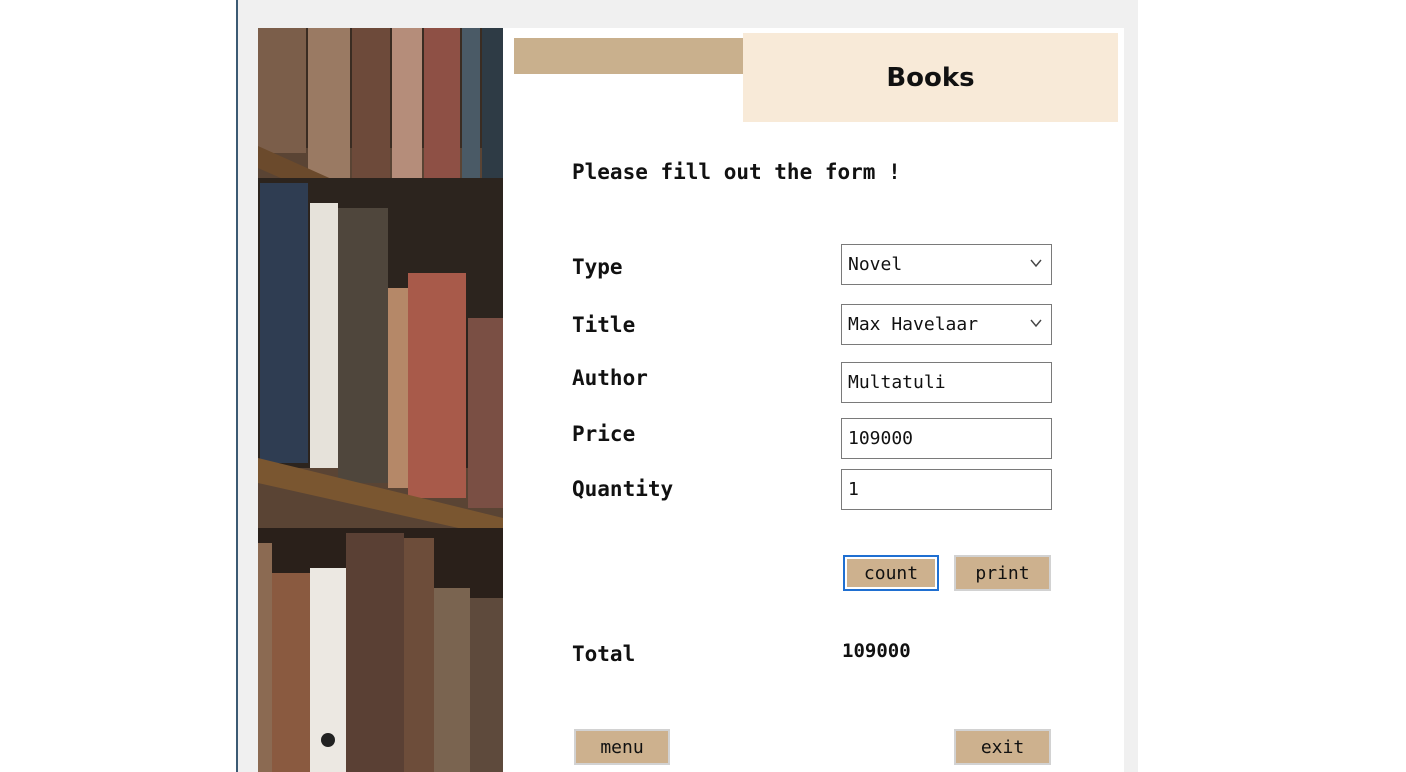 The width and height of the screenshot is (1406, 772). I want to click on quantity-field: 1, so click(946, 489).